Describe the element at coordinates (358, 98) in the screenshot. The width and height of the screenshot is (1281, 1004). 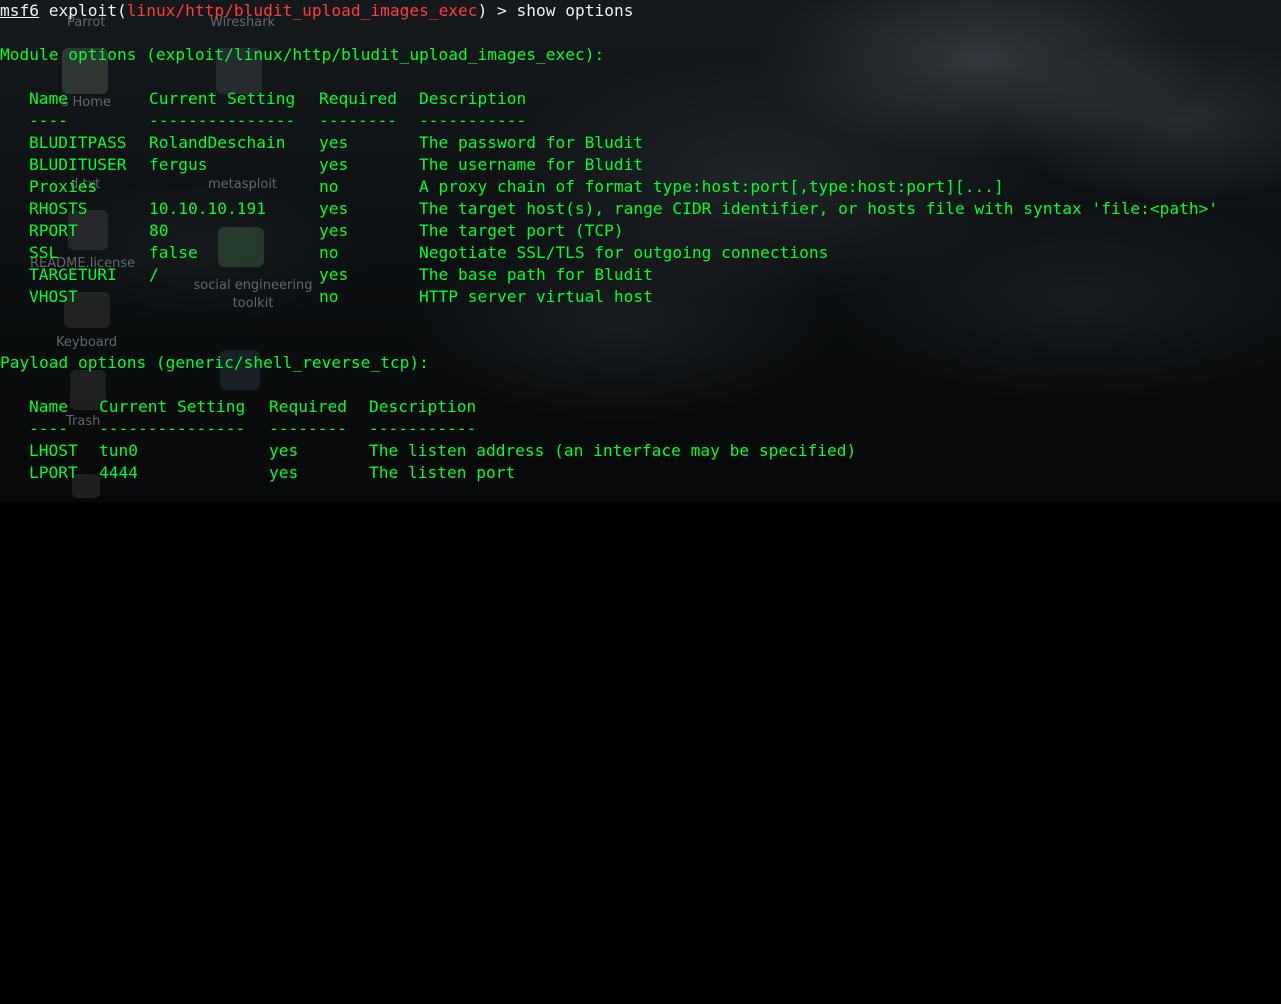
I see `module-header-required: Required` at that location.